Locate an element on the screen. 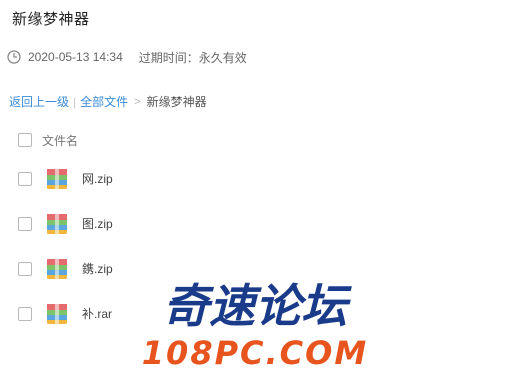 The width and height of the screenshot is (510, 377). file-list-header: 文件名 is located at coordinates (255, 140).